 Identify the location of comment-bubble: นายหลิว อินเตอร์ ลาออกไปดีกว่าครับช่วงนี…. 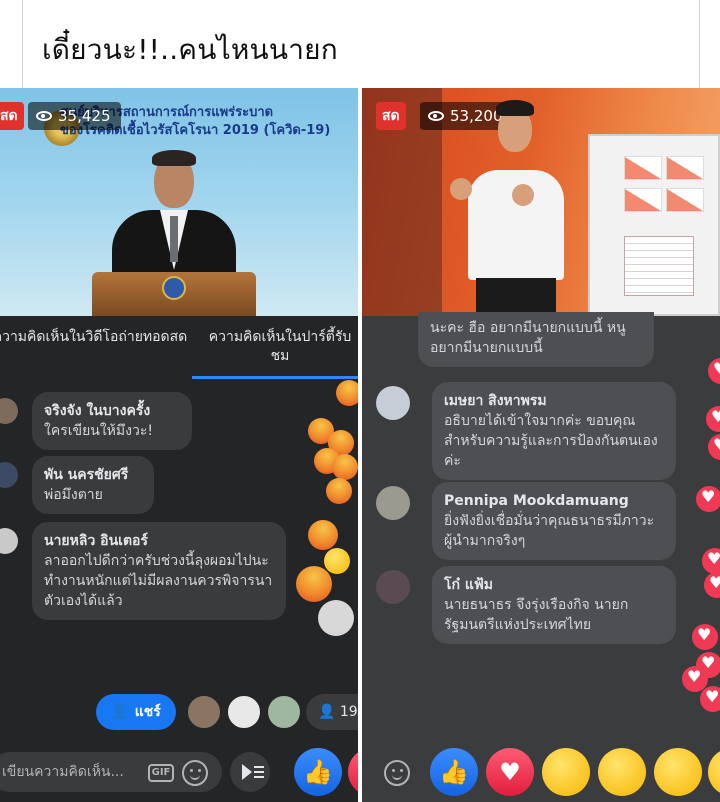
(159, 571).